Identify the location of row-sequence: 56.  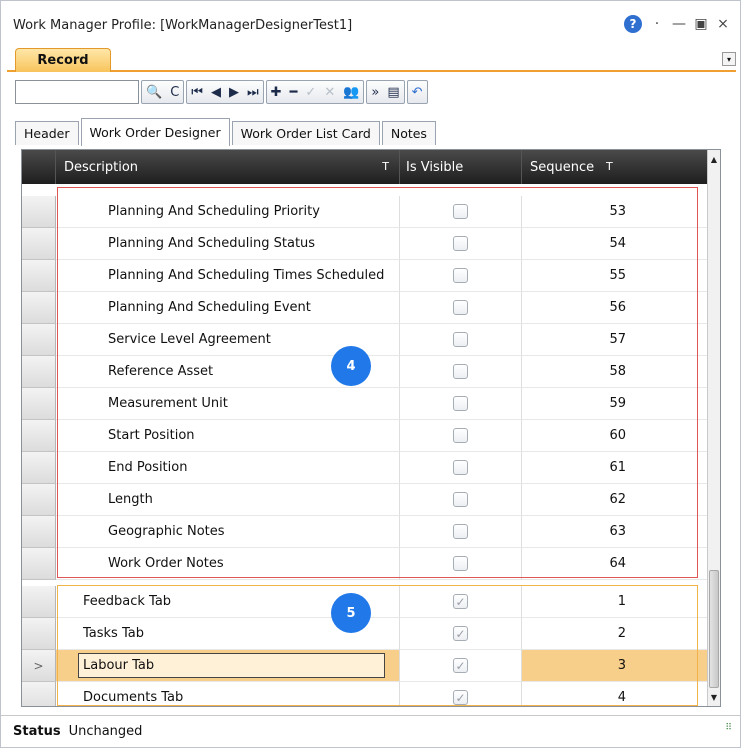
(615, 308).